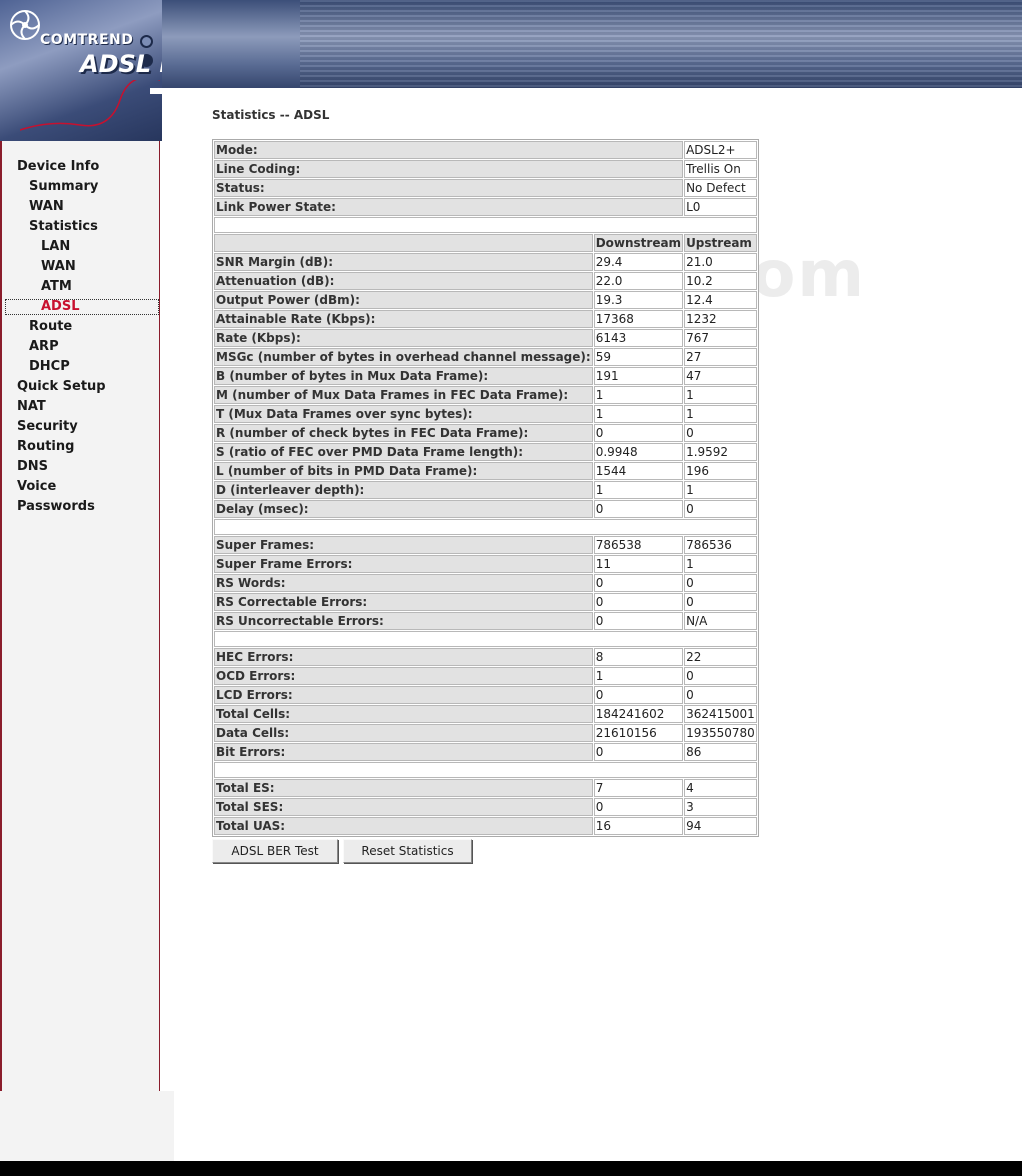 The width and height of the screenshot is (1022, 1176). What do you see at coordinates (275, 851) in the screenshot?
I see `adsl-ber-test-button: ADSL BER Test` at bounding box center [275, 851].